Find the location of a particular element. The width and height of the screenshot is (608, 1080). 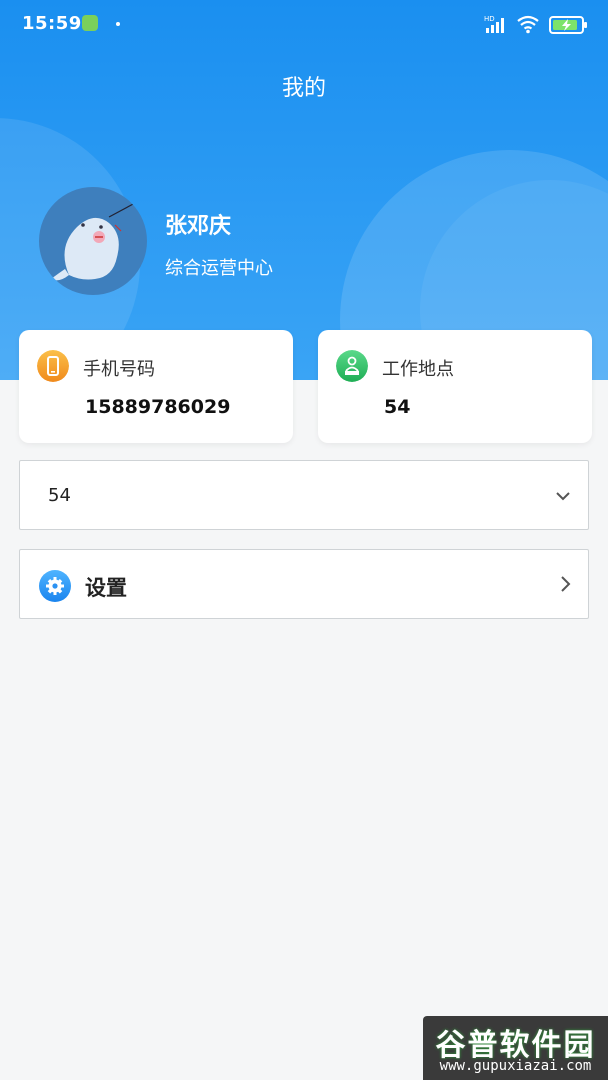

avatar is located at coordinates (93, 241).